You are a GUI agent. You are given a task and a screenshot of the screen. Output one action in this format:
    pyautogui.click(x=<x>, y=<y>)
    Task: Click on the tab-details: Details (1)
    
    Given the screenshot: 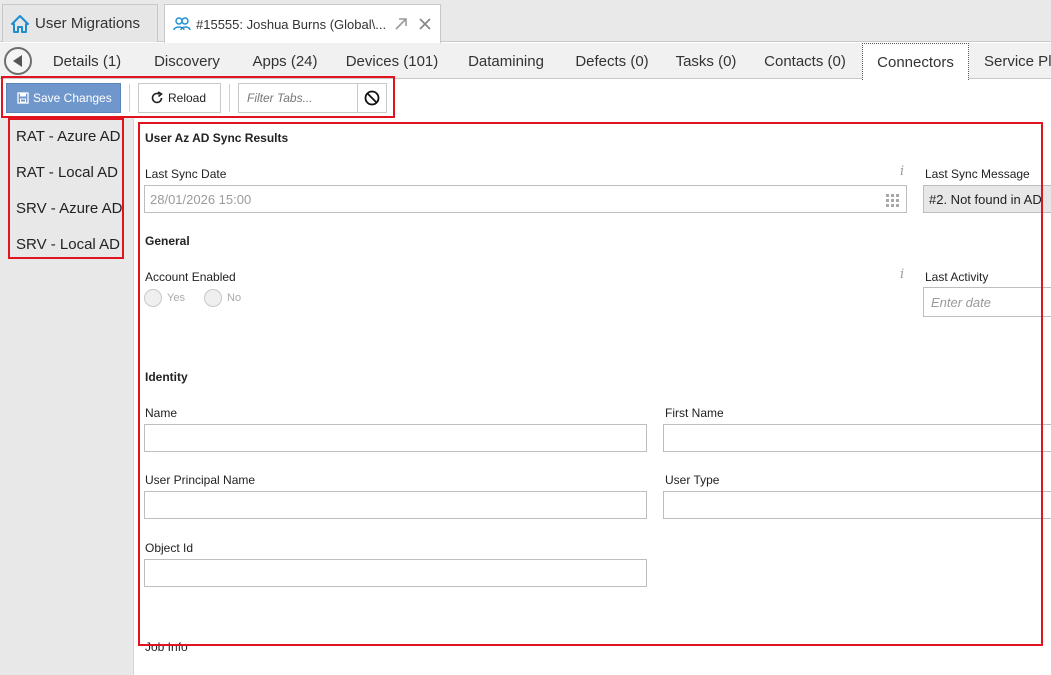 What is the action you would take?
    pyautogui.click(x=87, y=61)
    